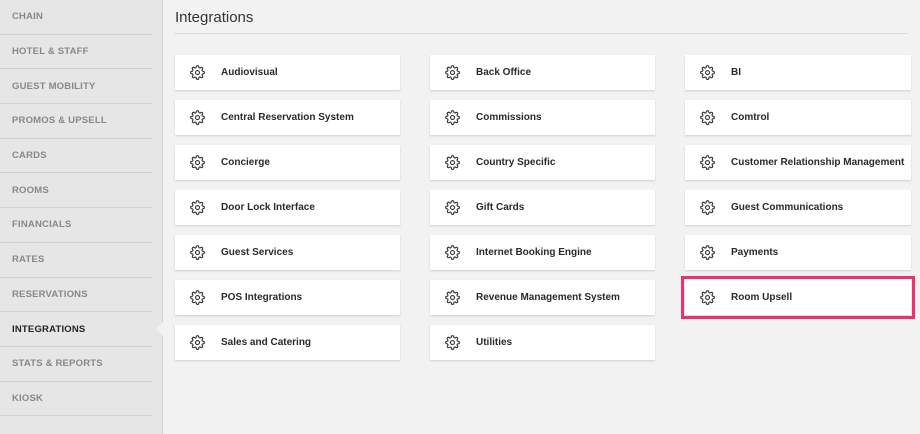 Image resolution: width=920 pixels, height=434 pixels. What do you see at coordinates (287, 162) in the screenshot?
I see `integration-card-concierge: Concierge` at bounding box center [287, 162].